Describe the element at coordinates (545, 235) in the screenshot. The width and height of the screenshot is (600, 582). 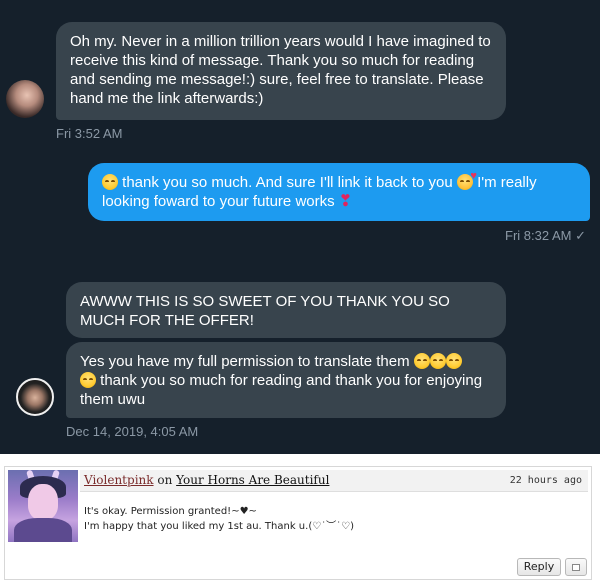
I see `outgoing-timestamp: Fri 8:32 AM ✓` at that location.